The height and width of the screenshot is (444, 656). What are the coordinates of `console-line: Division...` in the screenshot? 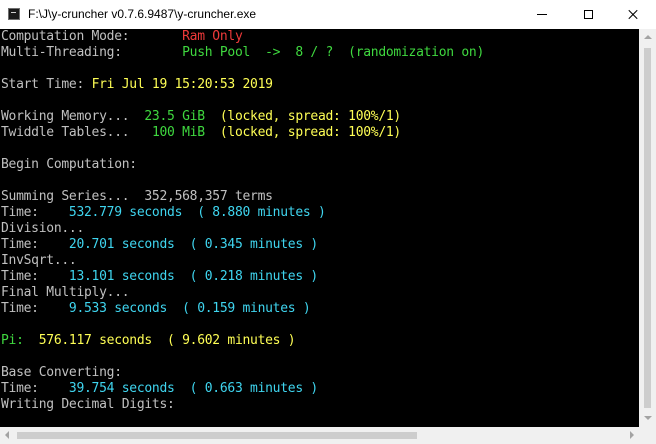 It's located at (42, 229).